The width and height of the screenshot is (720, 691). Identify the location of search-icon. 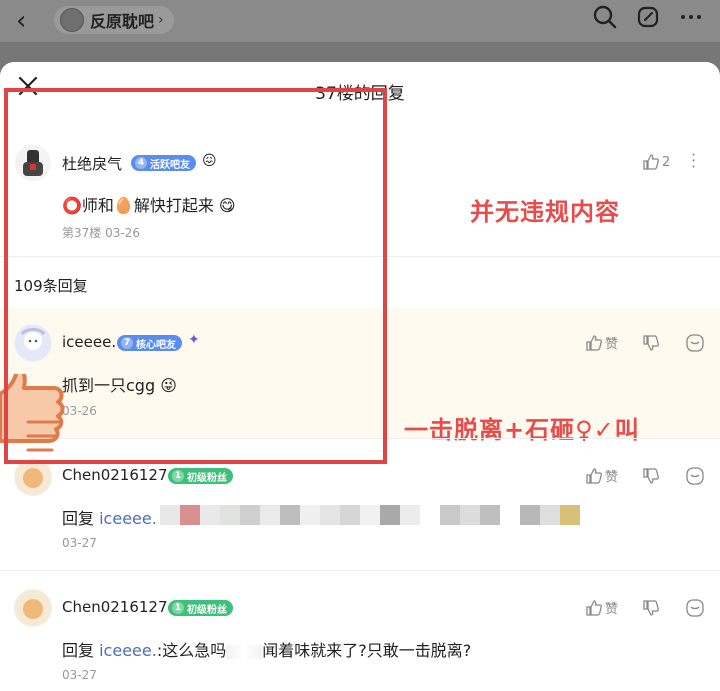
(605, 17).